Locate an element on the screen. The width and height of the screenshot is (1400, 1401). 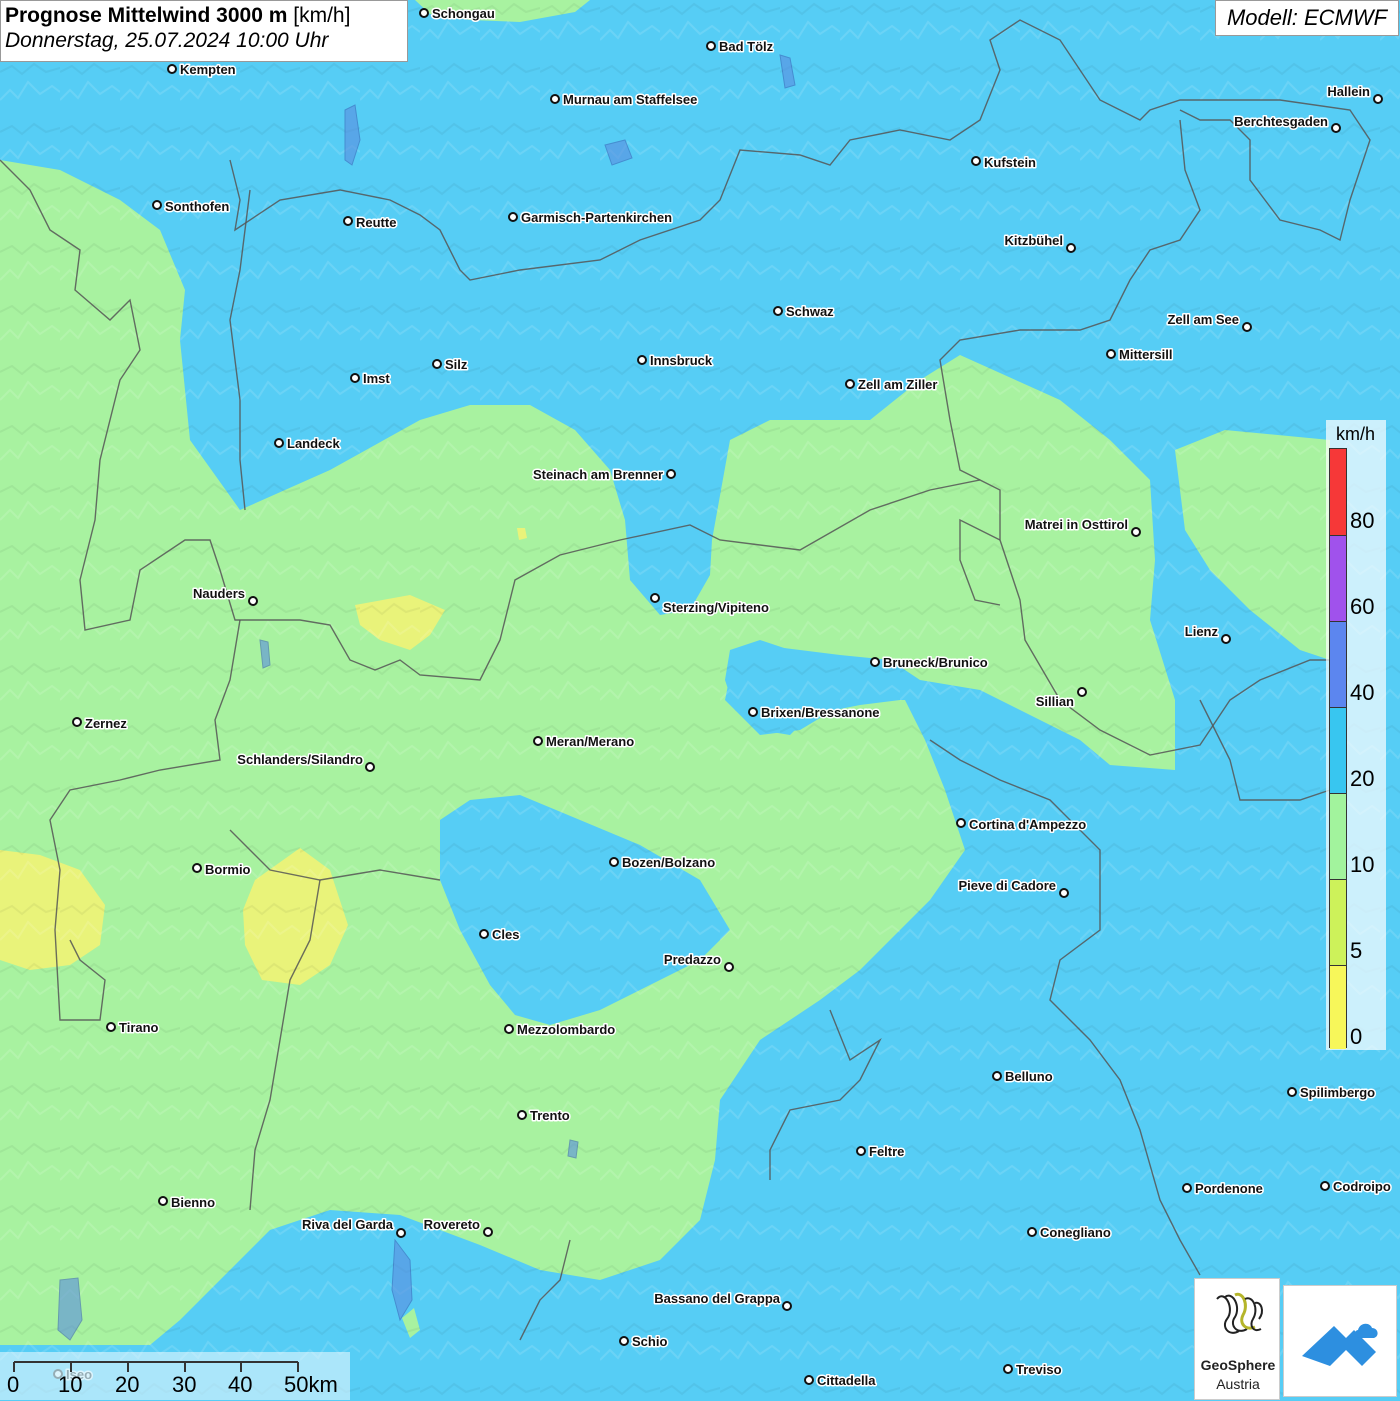
city-label: Matrei in Osttirol is located at coordinates (1076, 524).